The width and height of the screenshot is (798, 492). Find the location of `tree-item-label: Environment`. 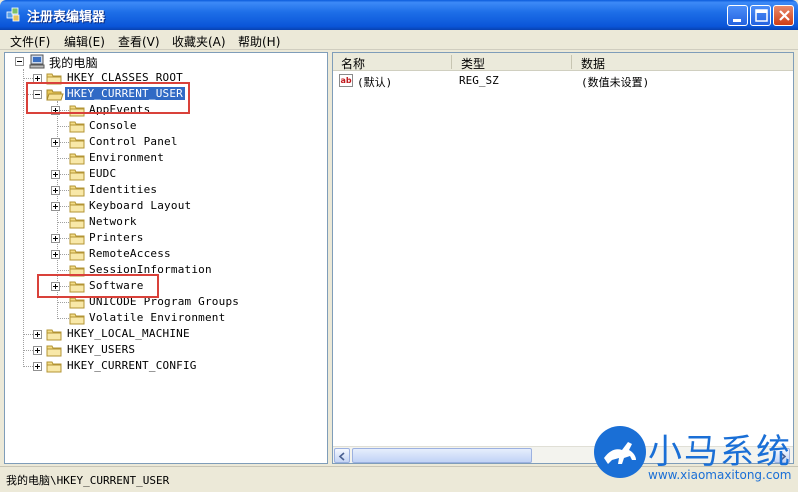

tree-item-label: Environment is located at coordinates (127, 157).